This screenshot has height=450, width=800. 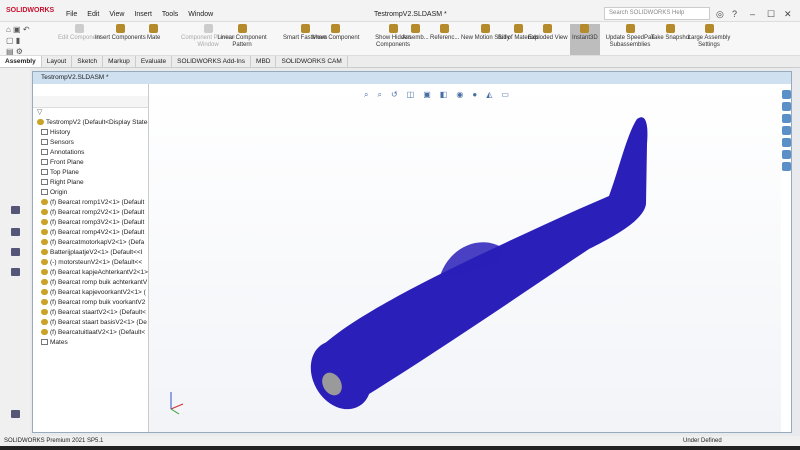 I want to click on tab-layout: Layout, so click(x=57, y=61).